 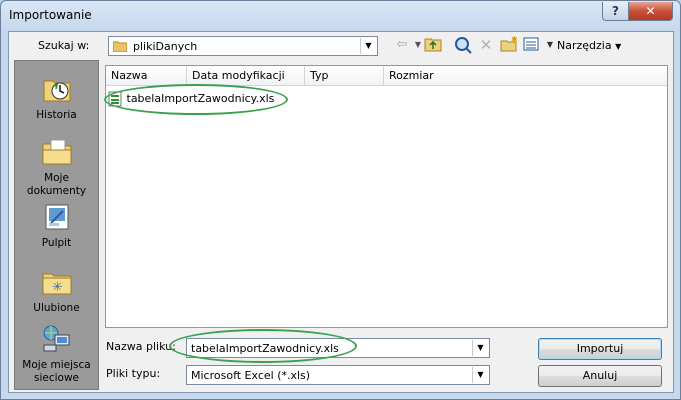 I want to click on delete-icon: ✕, so click(x=486, y=45).